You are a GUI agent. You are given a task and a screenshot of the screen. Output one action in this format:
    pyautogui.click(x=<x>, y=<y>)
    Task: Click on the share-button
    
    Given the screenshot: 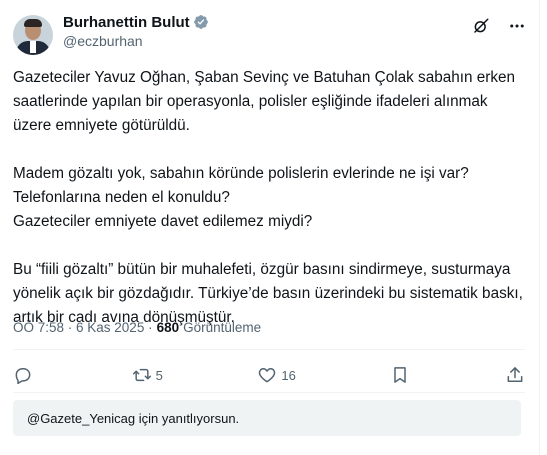 What is the action you would take?
    pyautogui.click(x=515, y=375)
    